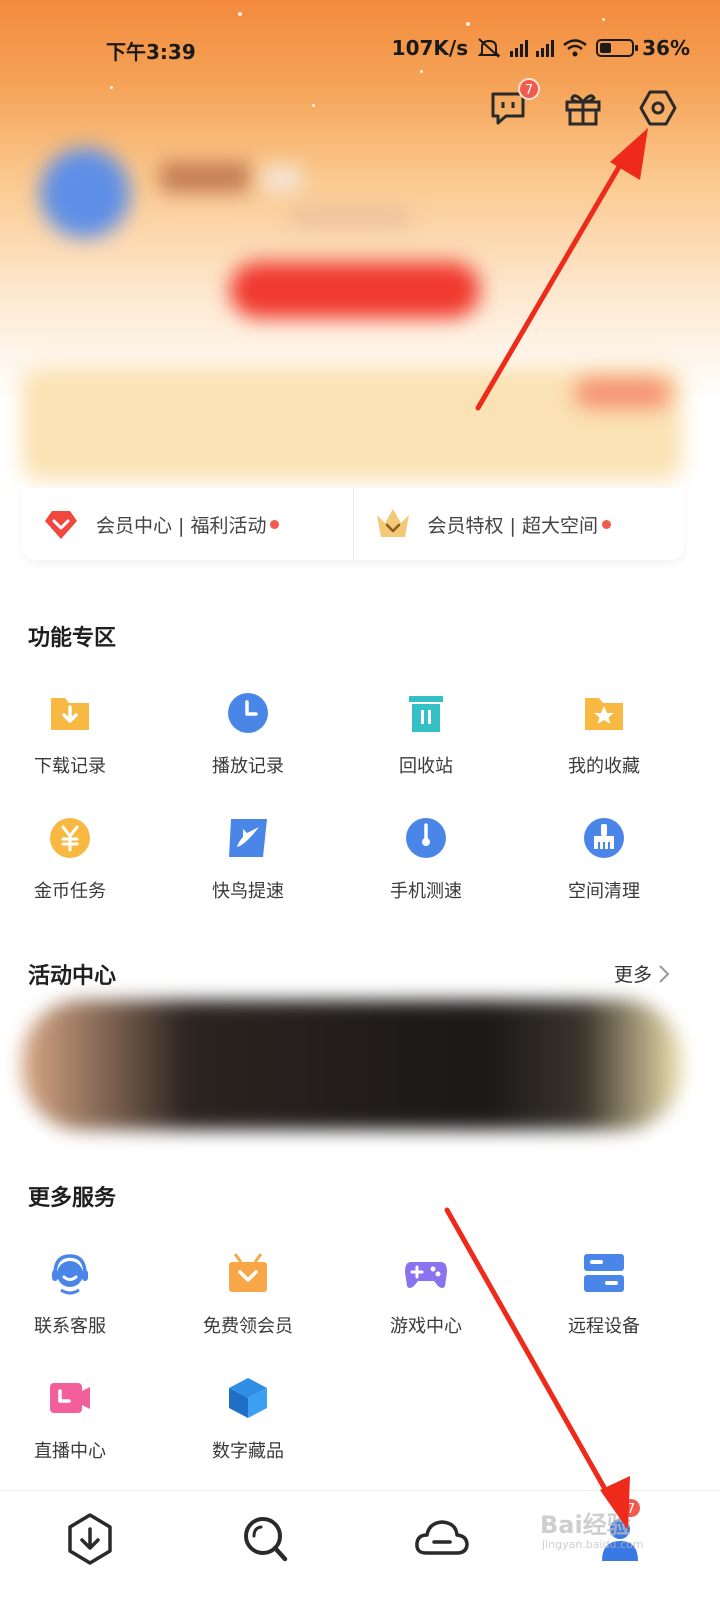 This screenshot has height=1600, width=720. Describe the element at coordinates (151, 52) in the screenshot. I see `status-time: 下午3:39` at that location.